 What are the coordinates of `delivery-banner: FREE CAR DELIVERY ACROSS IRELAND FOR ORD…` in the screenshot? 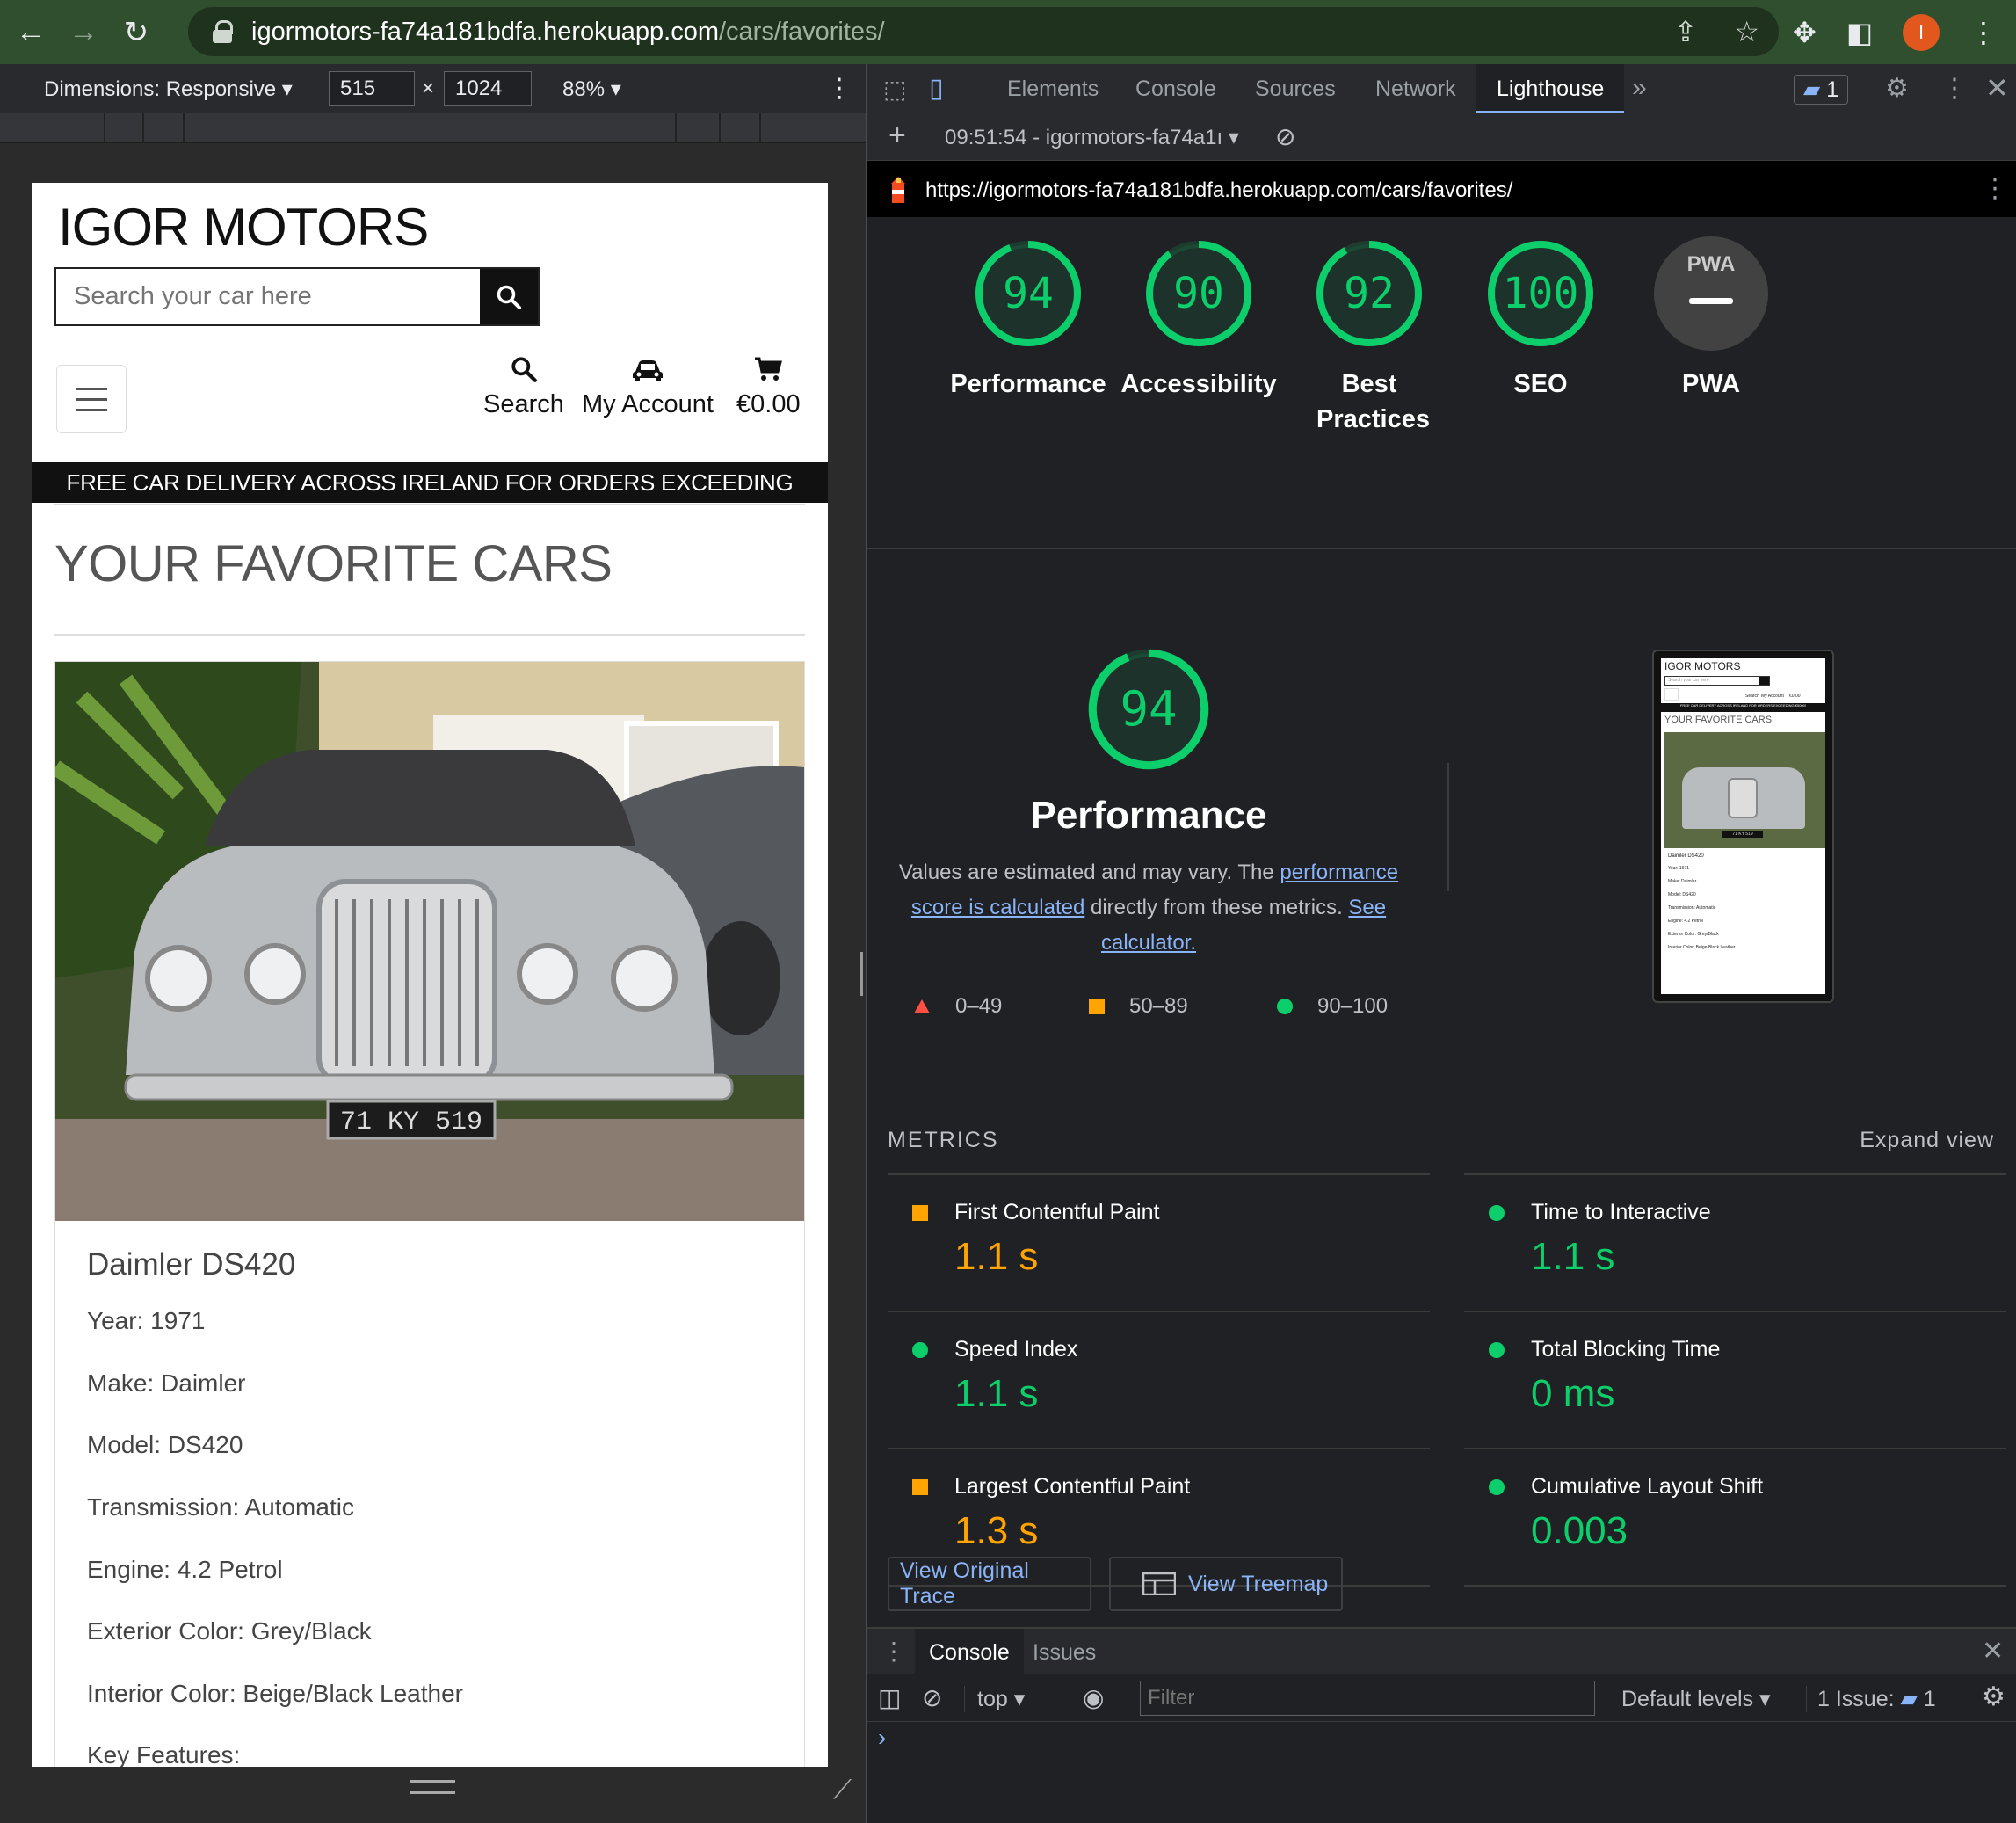 It's located at (430, 499).